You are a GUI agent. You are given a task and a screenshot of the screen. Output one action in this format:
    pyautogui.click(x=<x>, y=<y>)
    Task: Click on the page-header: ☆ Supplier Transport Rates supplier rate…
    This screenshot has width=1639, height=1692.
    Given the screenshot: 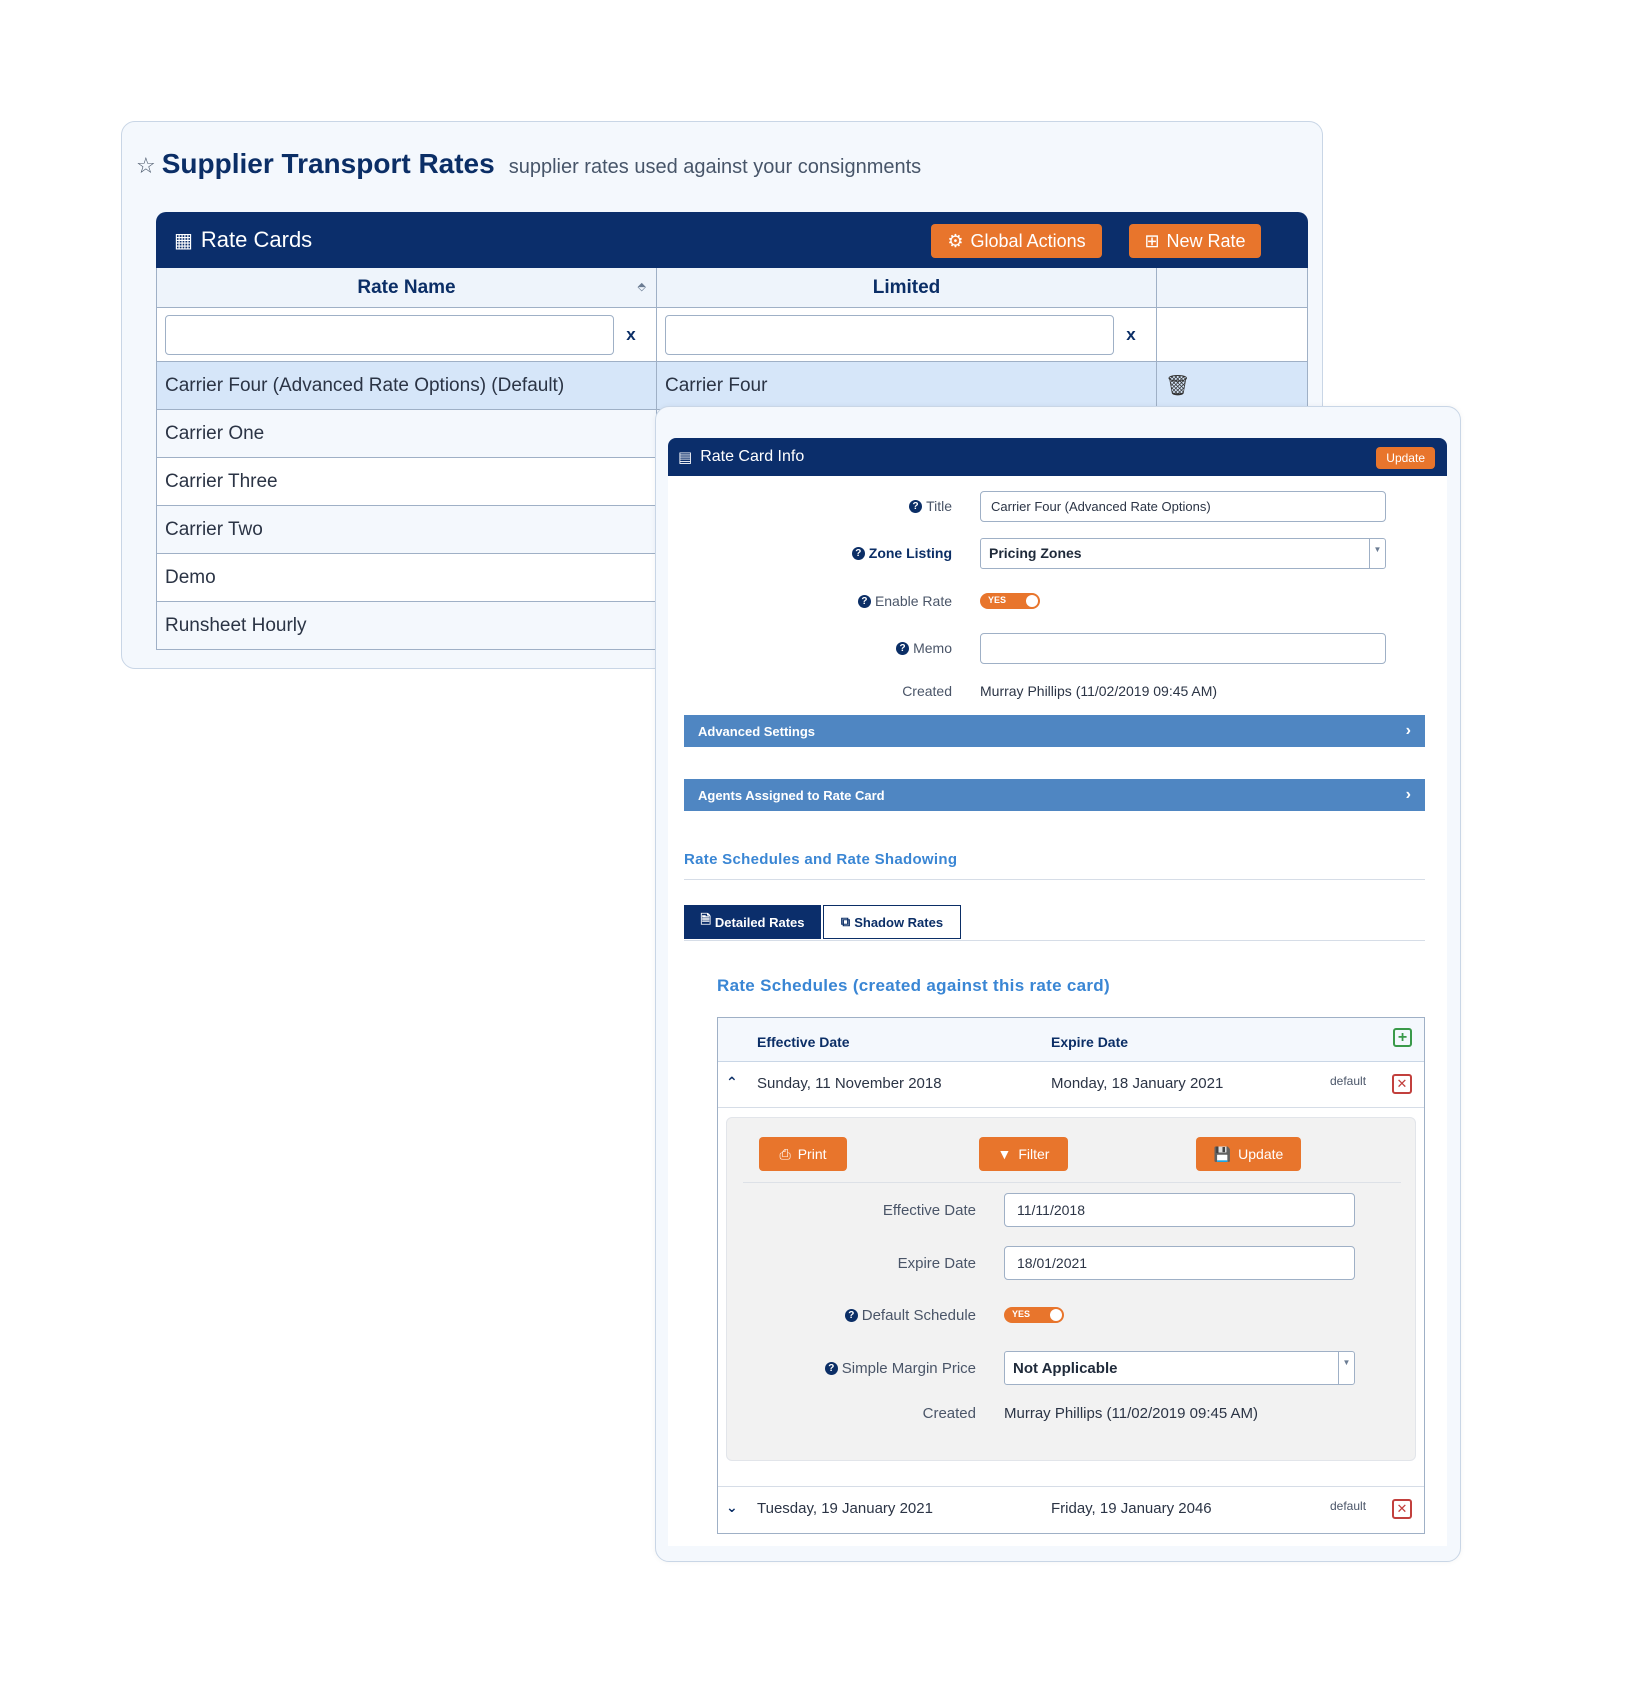 What is the action you would take?
    pyautogui.click(x=528, y=164)
    